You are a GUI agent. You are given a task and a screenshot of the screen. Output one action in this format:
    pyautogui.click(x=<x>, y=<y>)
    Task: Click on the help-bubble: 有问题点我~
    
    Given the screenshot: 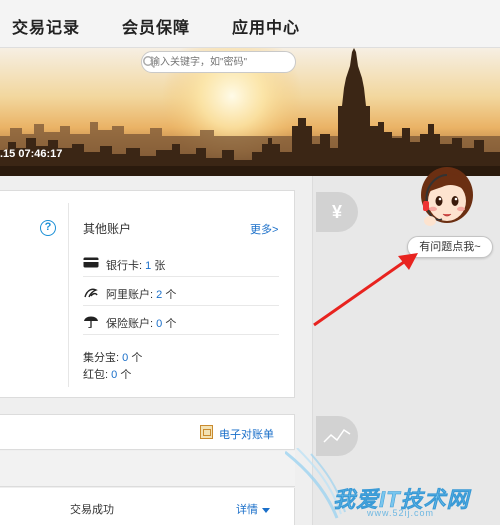 What is the action you would take?
    pyautogui.click(x=450, y=247)
    